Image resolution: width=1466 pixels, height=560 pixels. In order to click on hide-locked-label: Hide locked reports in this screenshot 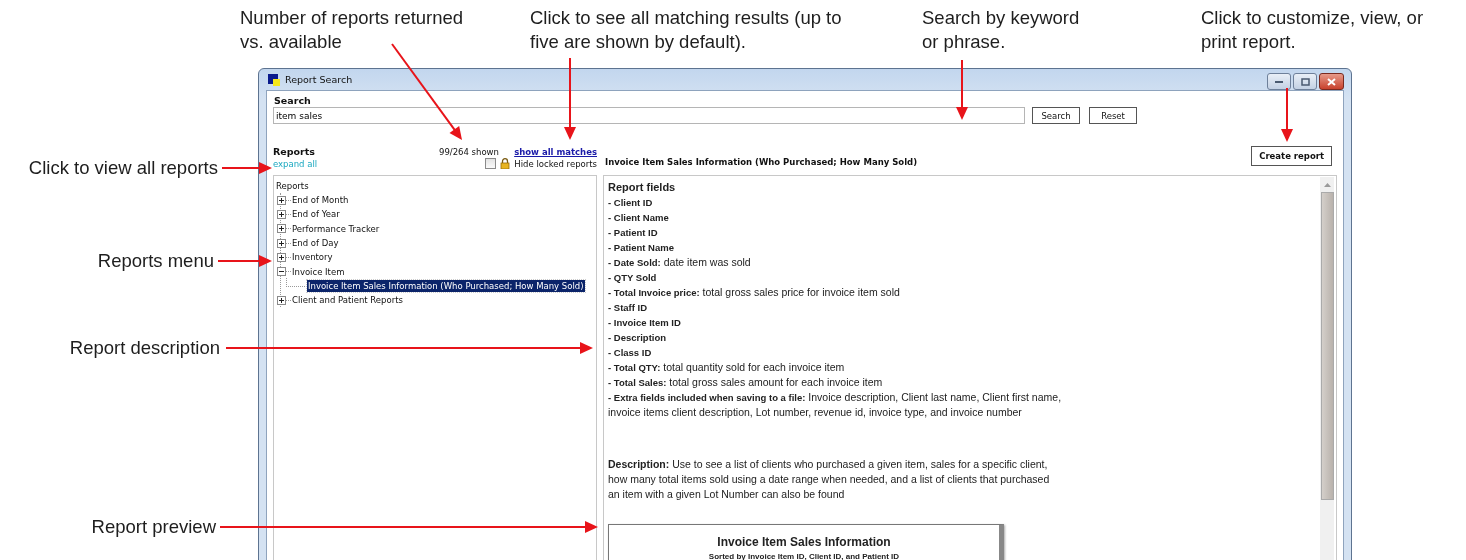, I will do `click(555, 163)`.